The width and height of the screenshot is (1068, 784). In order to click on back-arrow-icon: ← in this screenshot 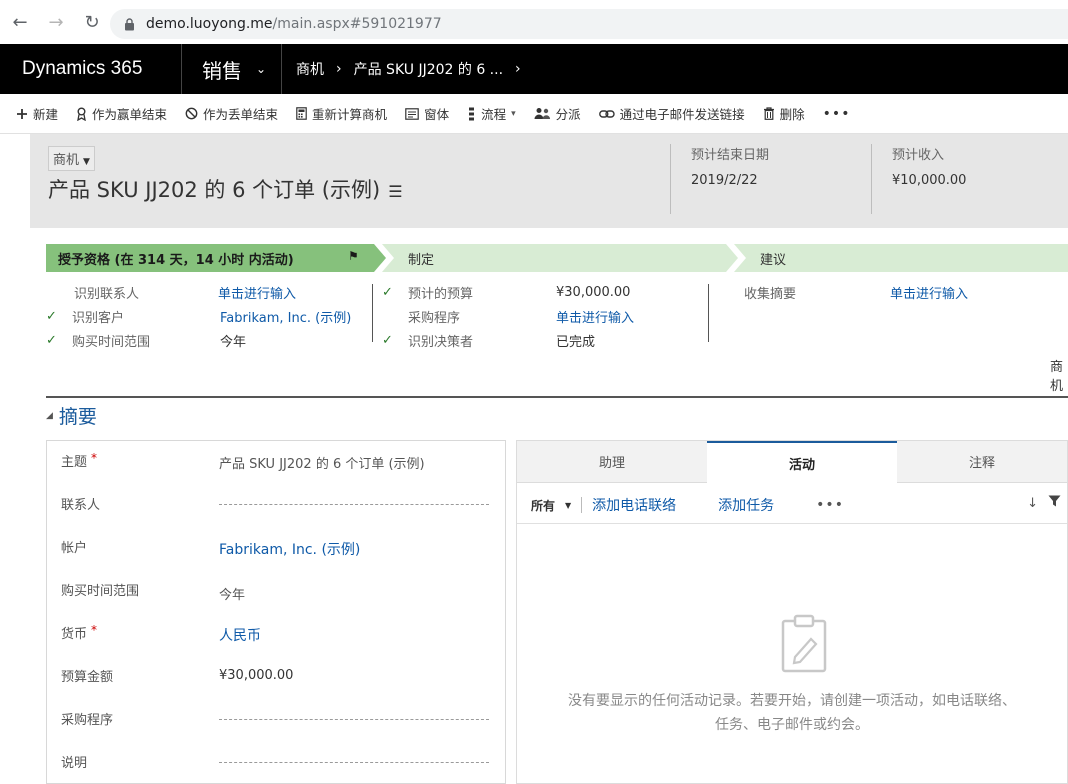, I will do `click(20, 22)`.